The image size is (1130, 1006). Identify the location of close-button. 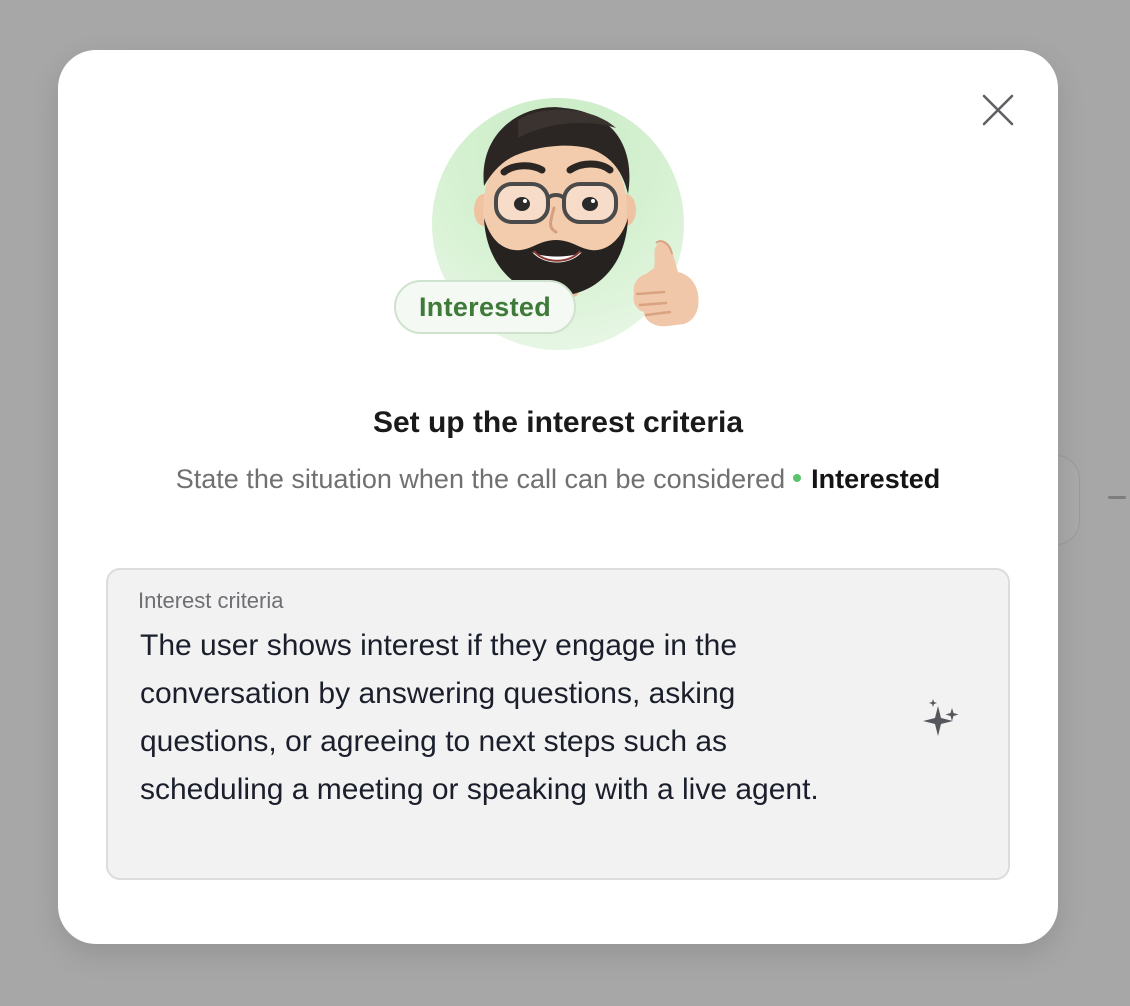
(998, 110).